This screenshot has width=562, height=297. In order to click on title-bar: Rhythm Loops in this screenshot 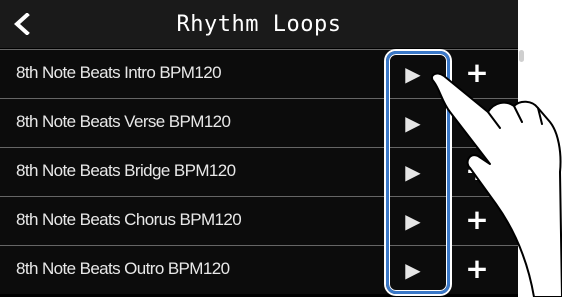, I will do `click(259, 24)`.